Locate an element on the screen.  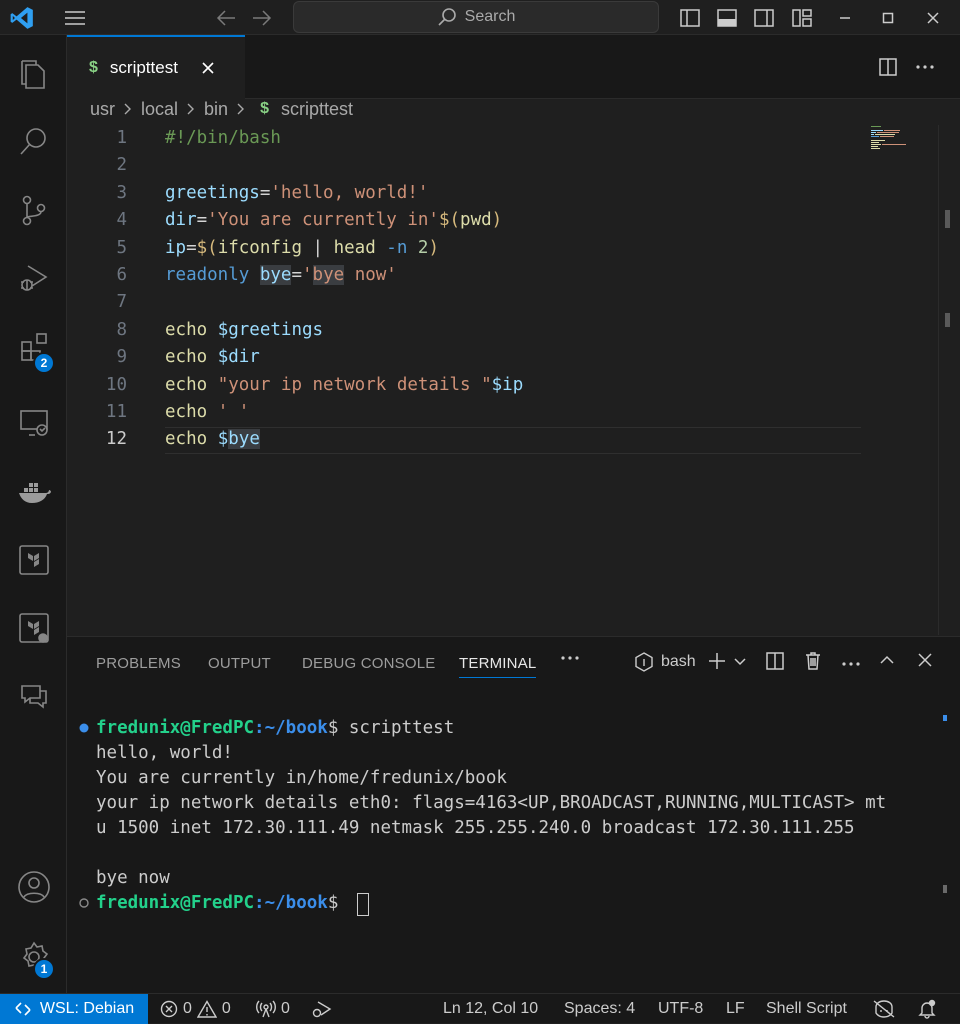
split-terminal-icon is located at coordinates (775, 661).